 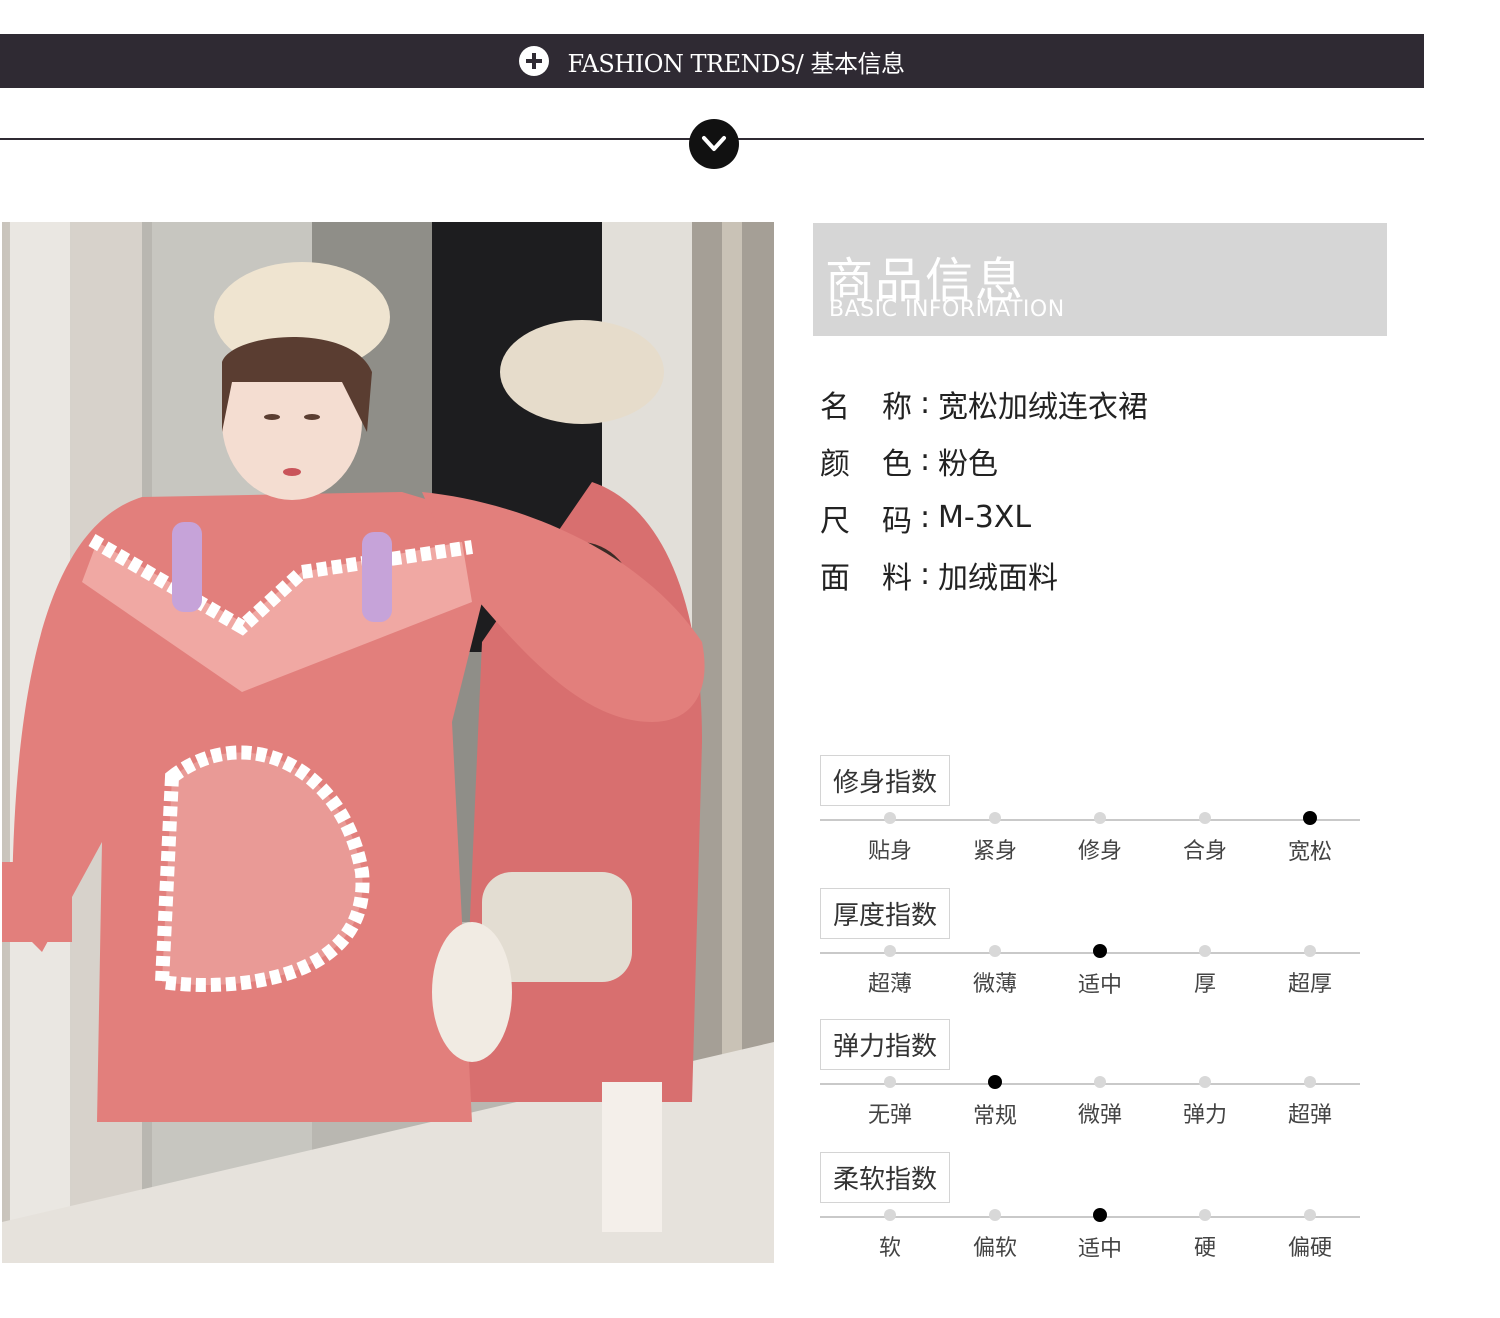 What do you see at coordinates (968, 464) in the screenshot?
I see `attribute-value: 粉色` at bounding box center [968, 464].